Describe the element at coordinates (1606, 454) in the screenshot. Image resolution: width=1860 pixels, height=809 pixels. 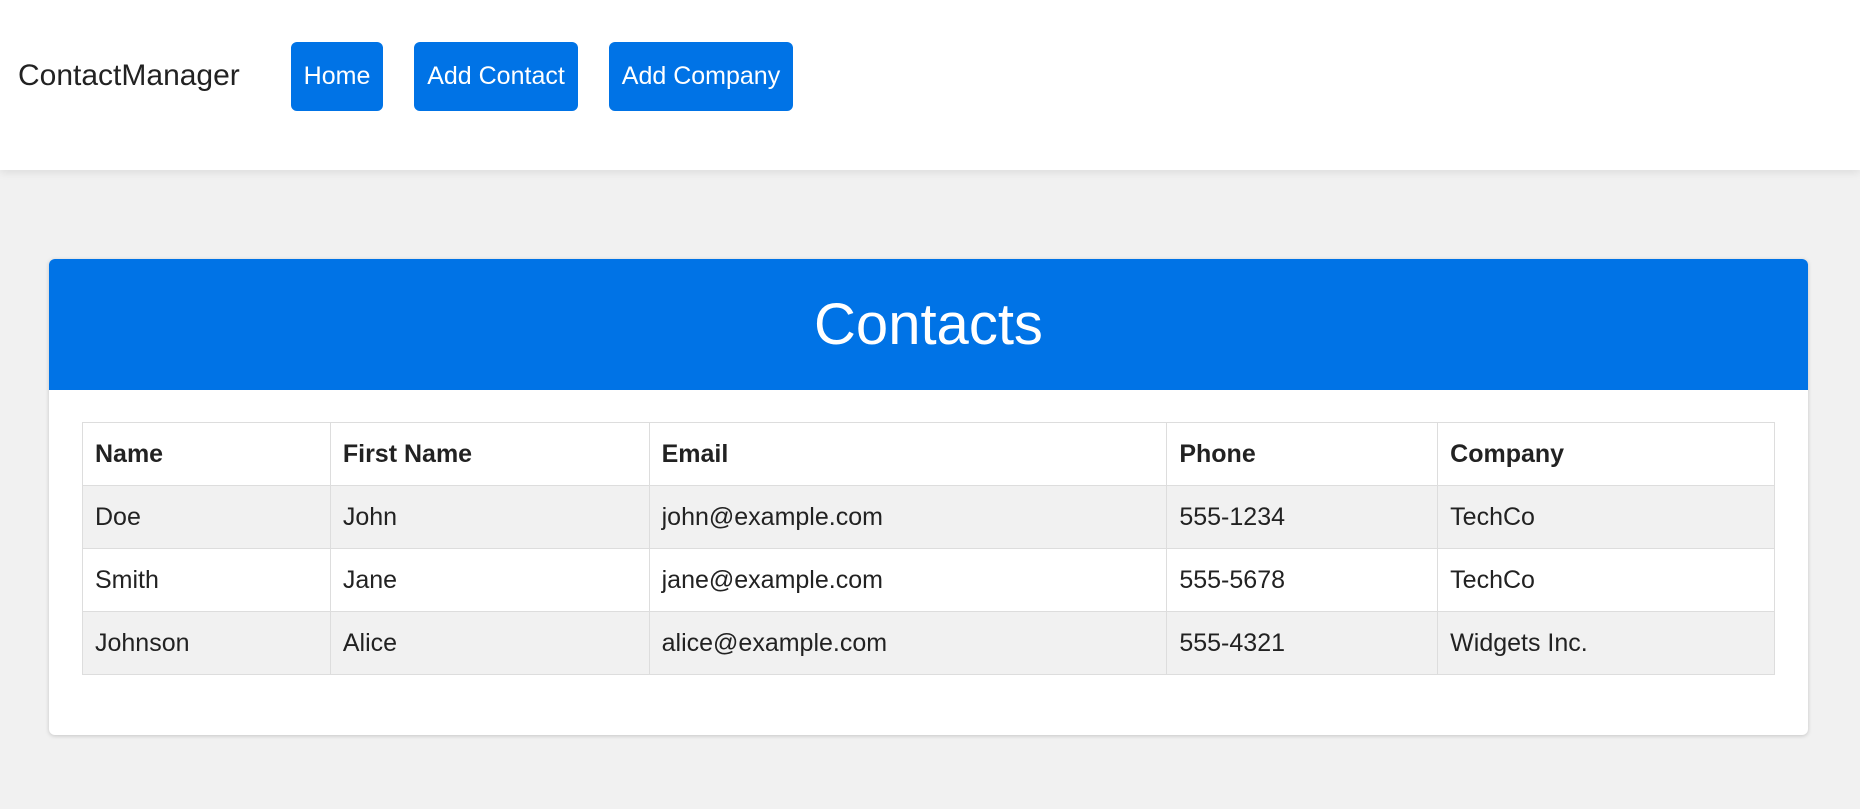
I see `column-header-company: Company` at that location.